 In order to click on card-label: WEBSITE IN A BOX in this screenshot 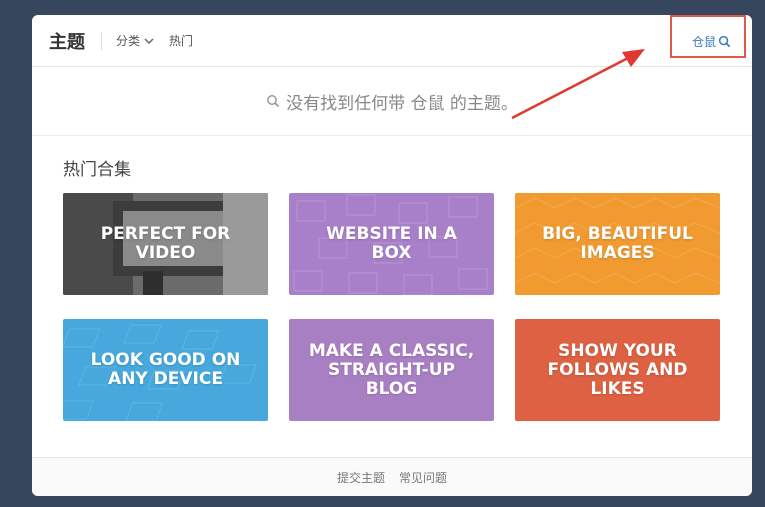, I will do `click(391, 243)`.